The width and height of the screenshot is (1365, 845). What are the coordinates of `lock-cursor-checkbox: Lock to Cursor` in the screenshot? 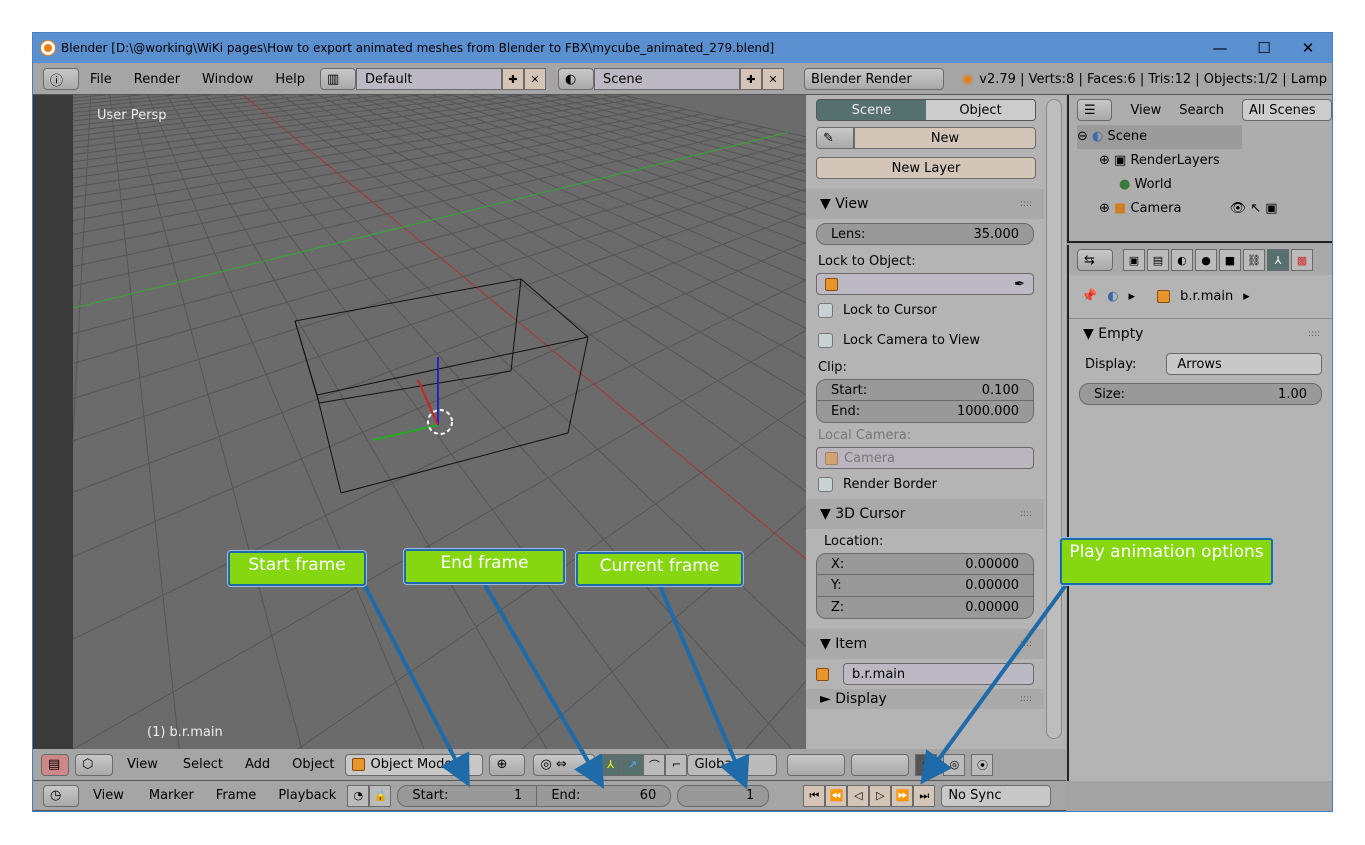 It's located at (925, 310).